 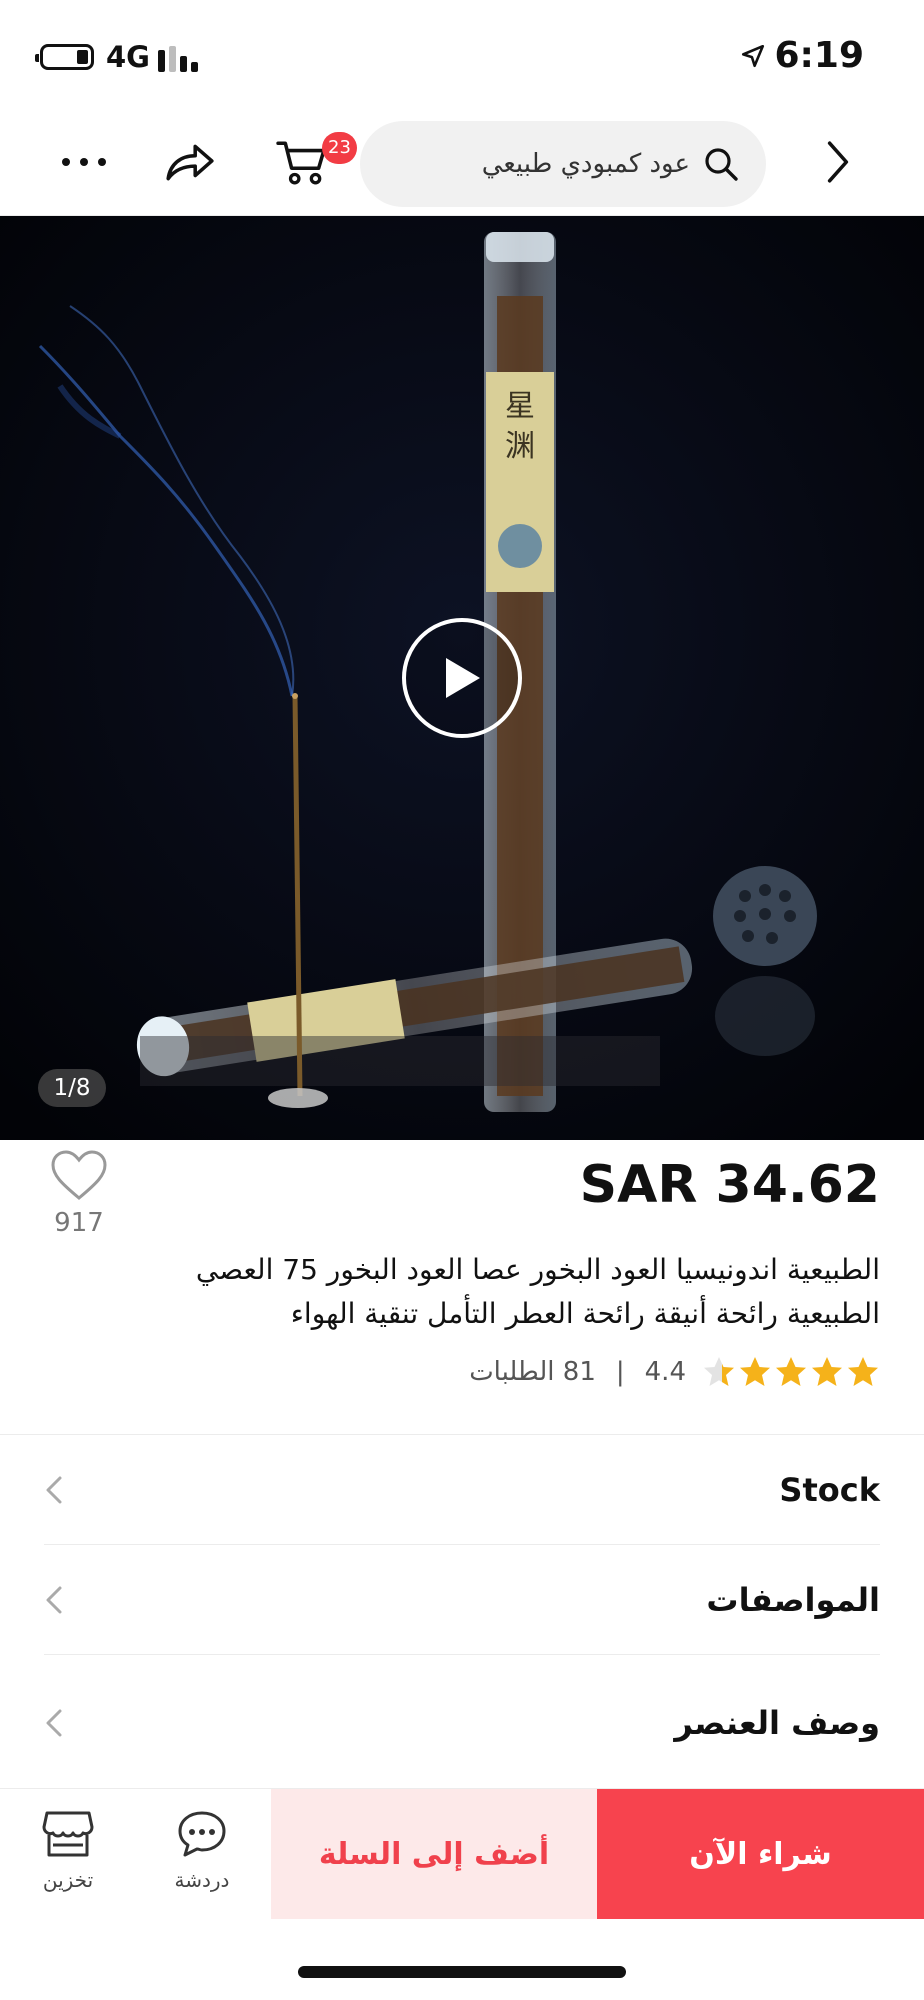 I want to click on share-icon, so click(x=190, y=162).